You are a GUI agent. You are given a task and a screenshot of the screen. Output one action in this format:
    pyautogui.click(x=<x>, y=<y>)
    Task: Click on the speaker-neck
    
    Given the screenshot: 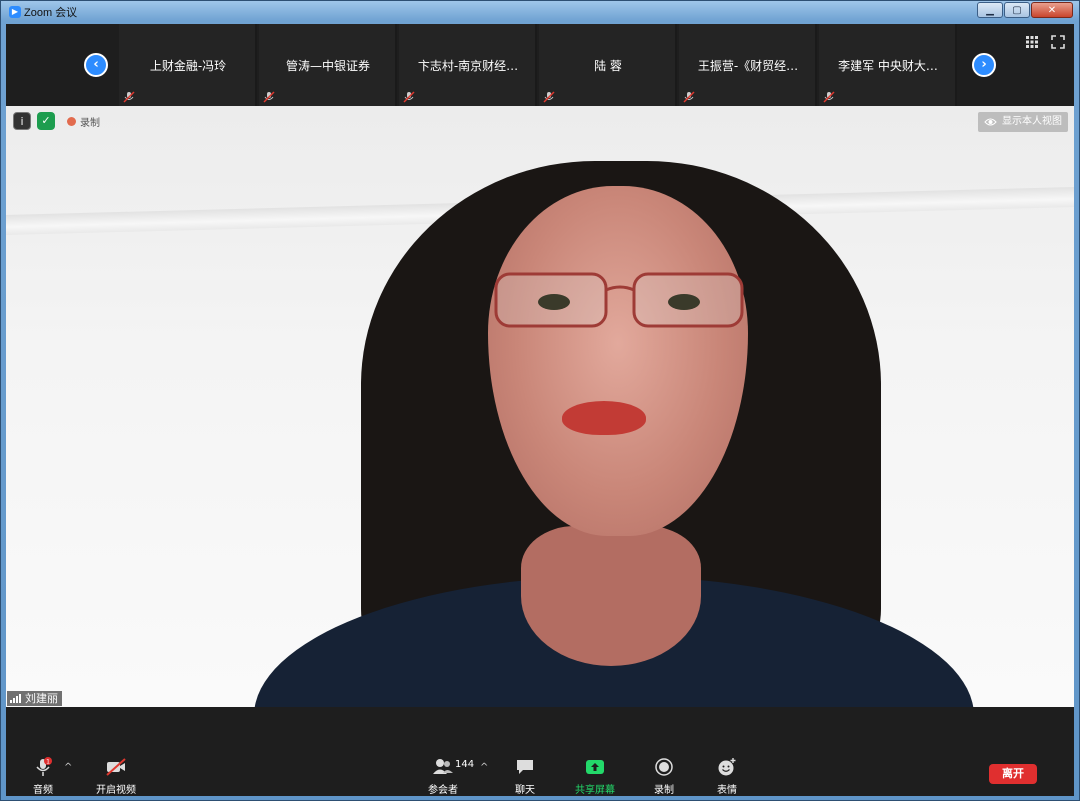 What is the action you would take?
    pyautogui.click(x=611, y=596)
    